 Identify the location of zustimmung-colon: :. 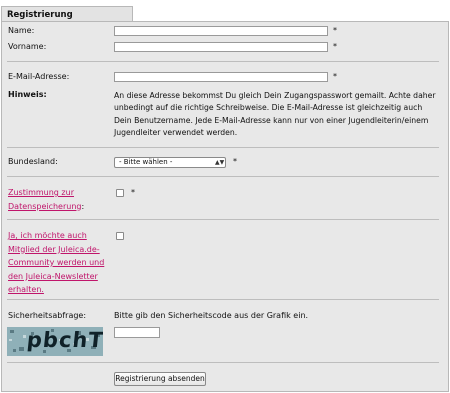
(83, 206).